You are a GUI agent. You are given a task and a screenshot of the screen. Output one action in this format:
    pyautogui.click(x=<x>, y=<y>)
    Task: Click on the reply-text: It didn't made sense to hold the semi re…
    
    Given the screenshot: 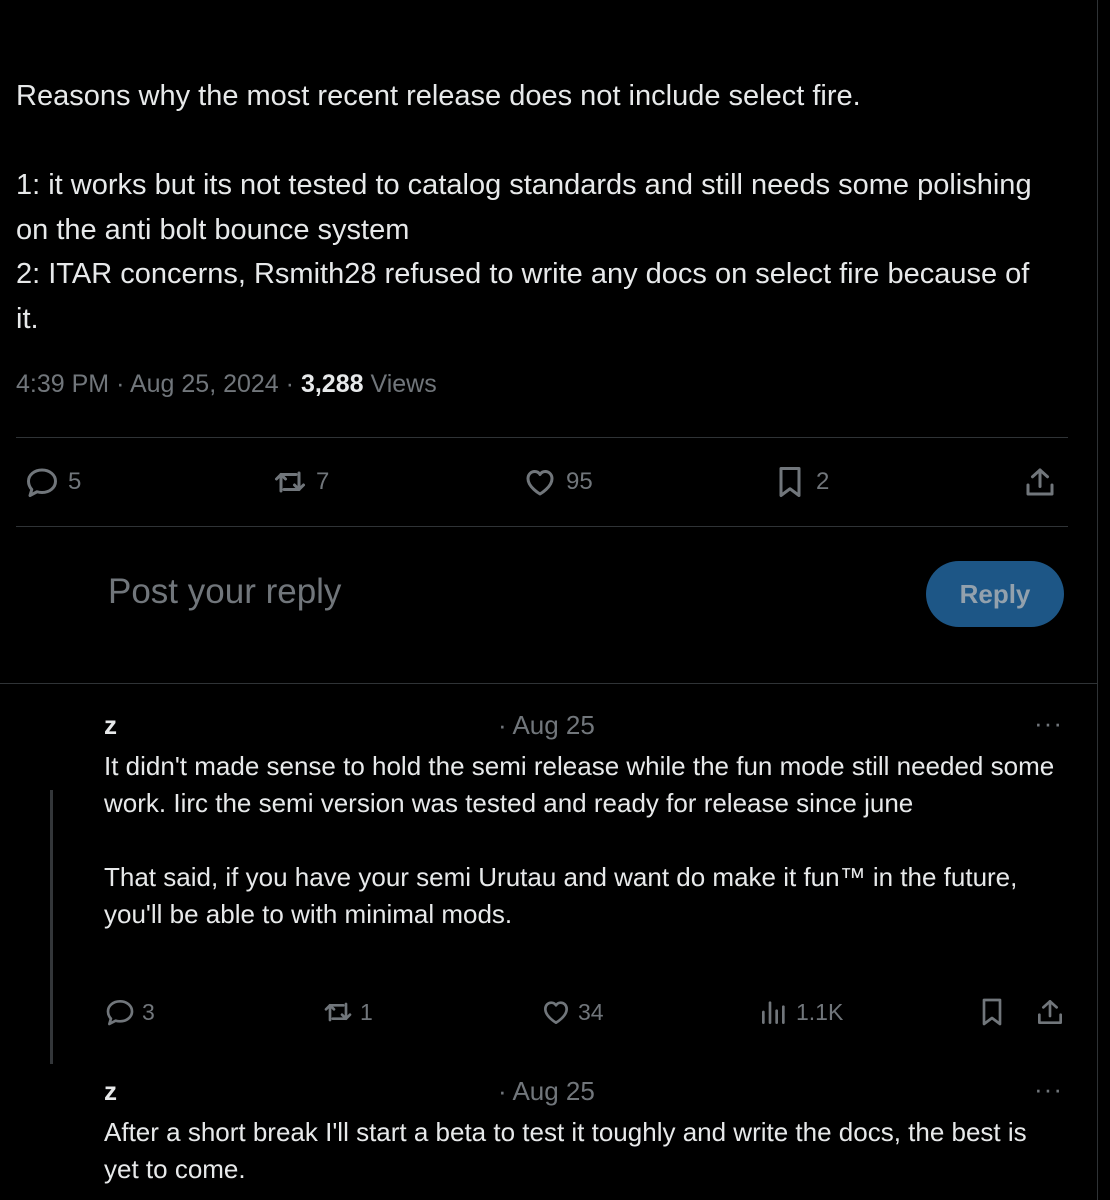 What is the action you would take?
    pyautogui.click(x=579, y=840)
    